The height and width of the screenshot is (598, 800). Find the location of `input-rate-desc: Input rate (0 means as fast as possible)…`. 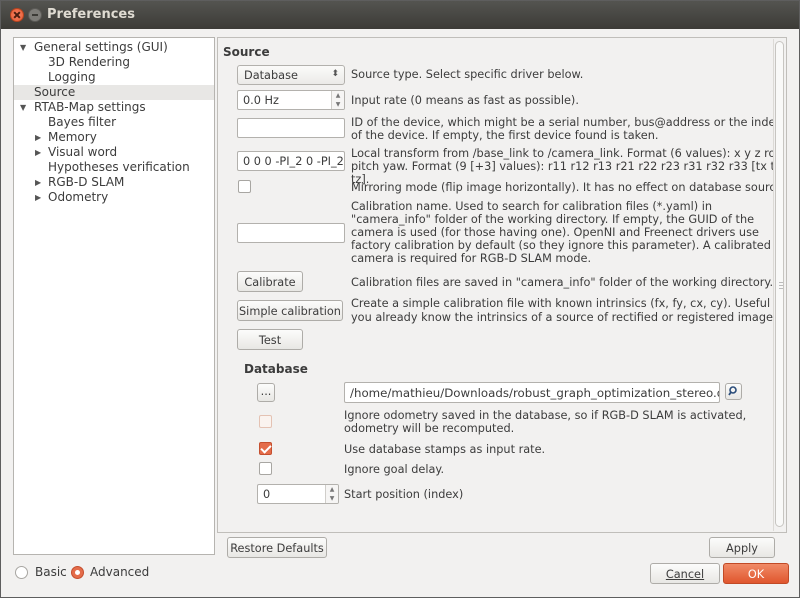

input-rate-desc: Input rate (0 means as fast as possible)… is located at coordinates (465, 100).